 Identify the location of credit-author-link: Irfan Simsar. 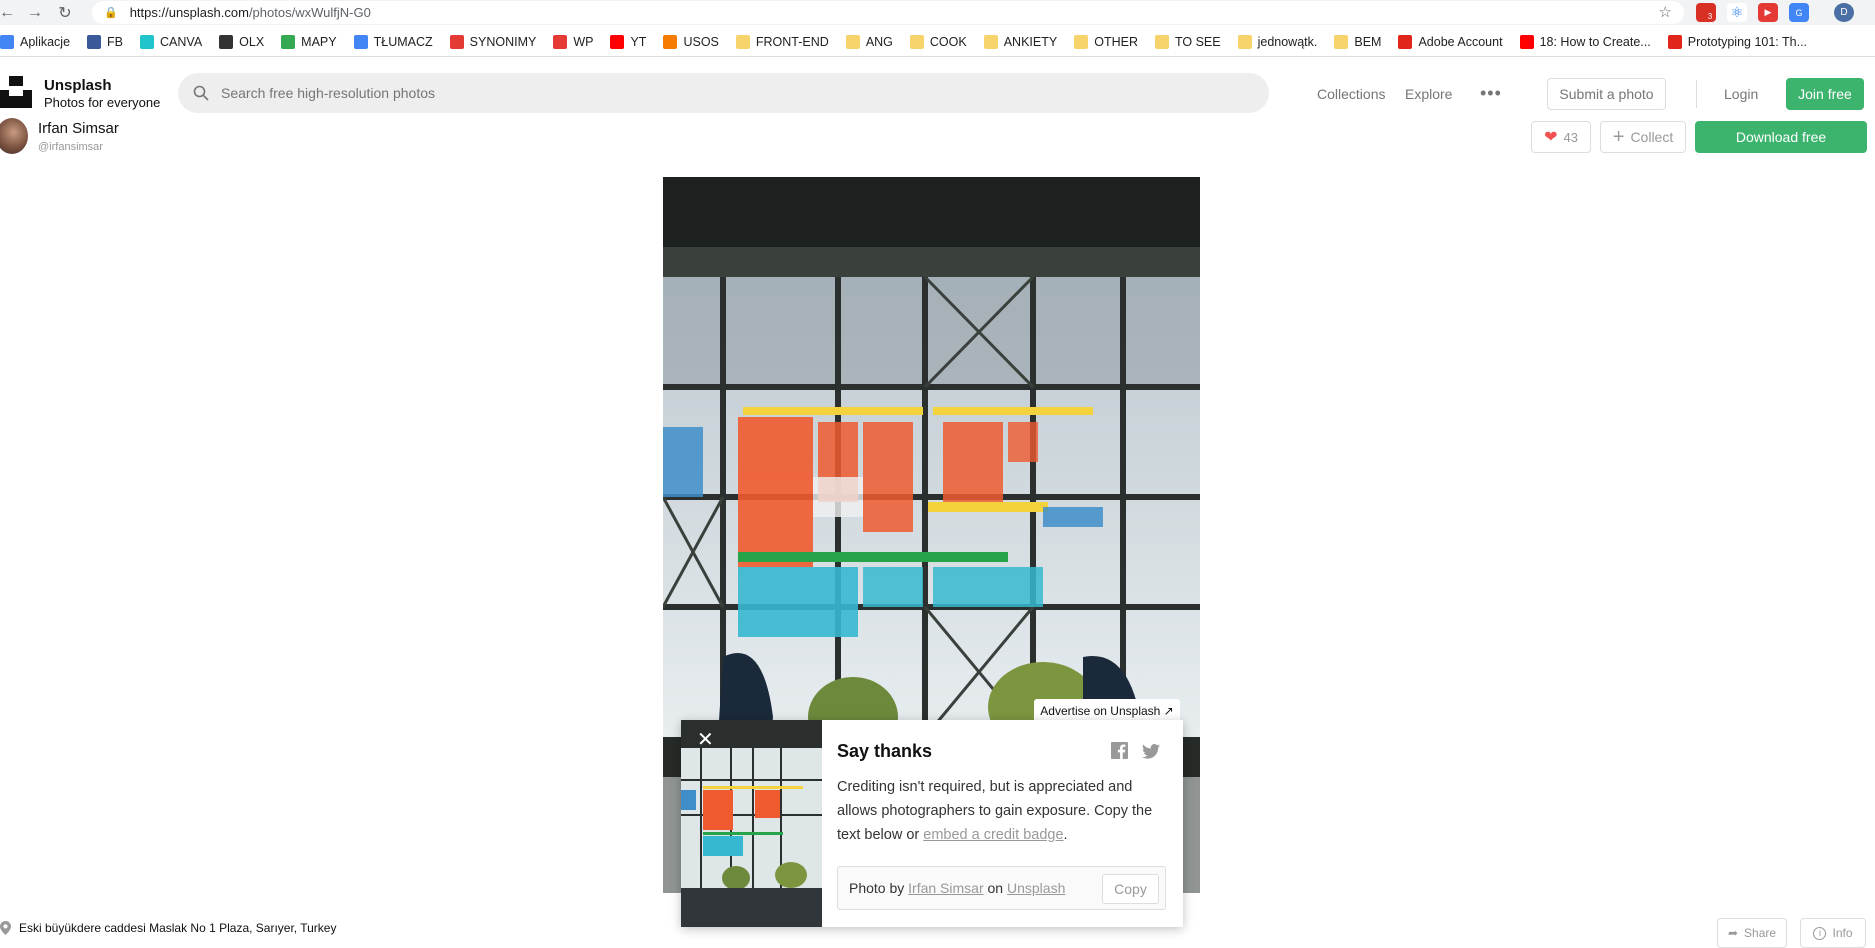
(945, 888).